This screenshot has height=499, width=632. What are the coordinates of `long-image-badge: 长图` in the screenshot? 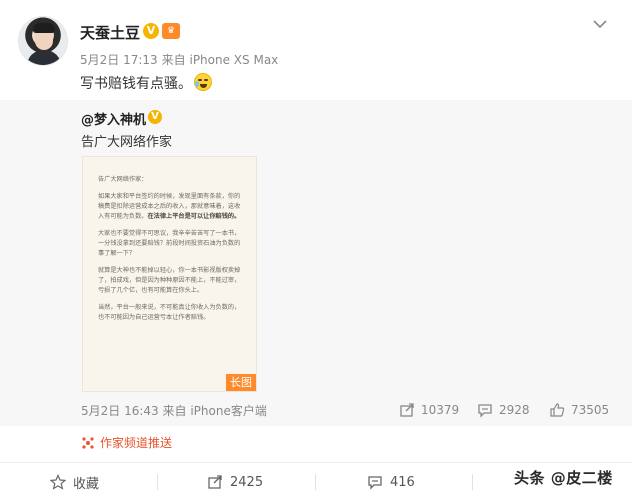 It's located at (241, 382).